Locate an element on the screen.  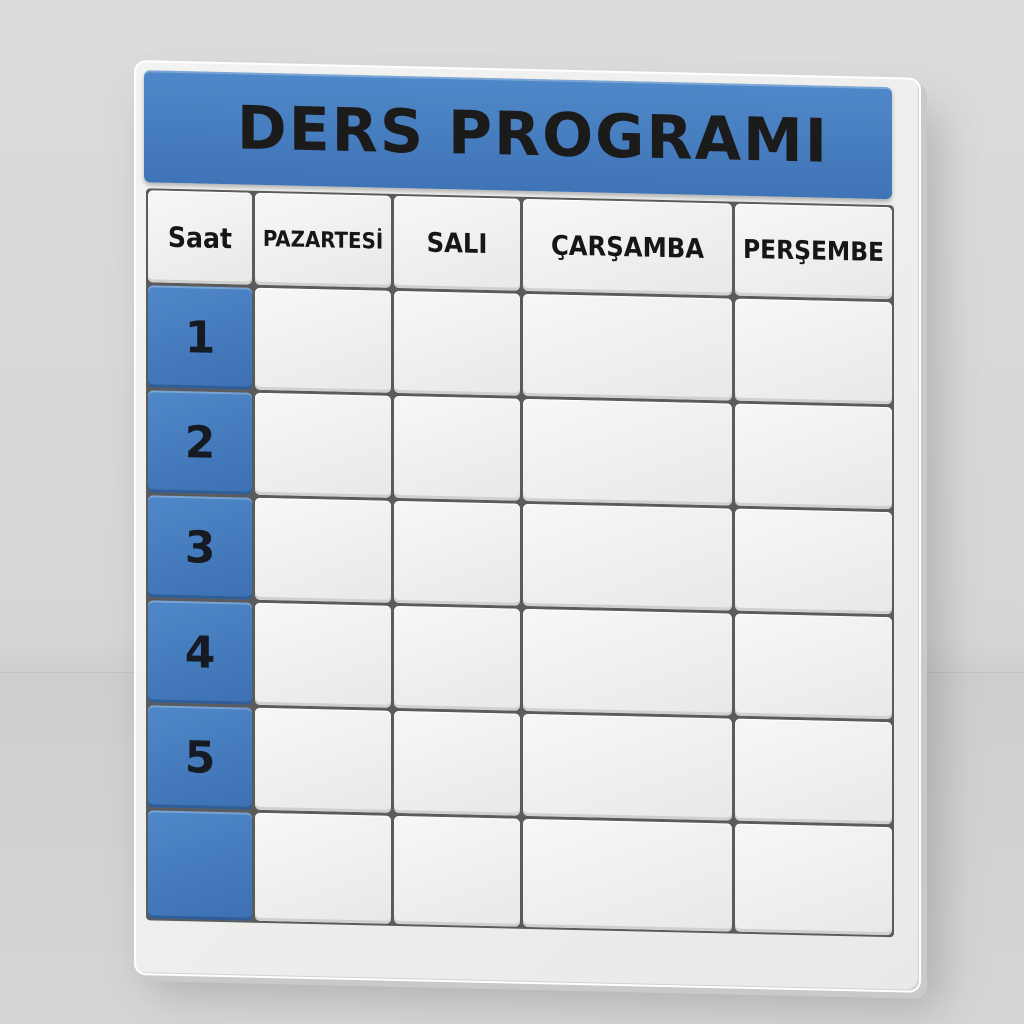
header-saat: Saat is located at coordinates (200, 237).